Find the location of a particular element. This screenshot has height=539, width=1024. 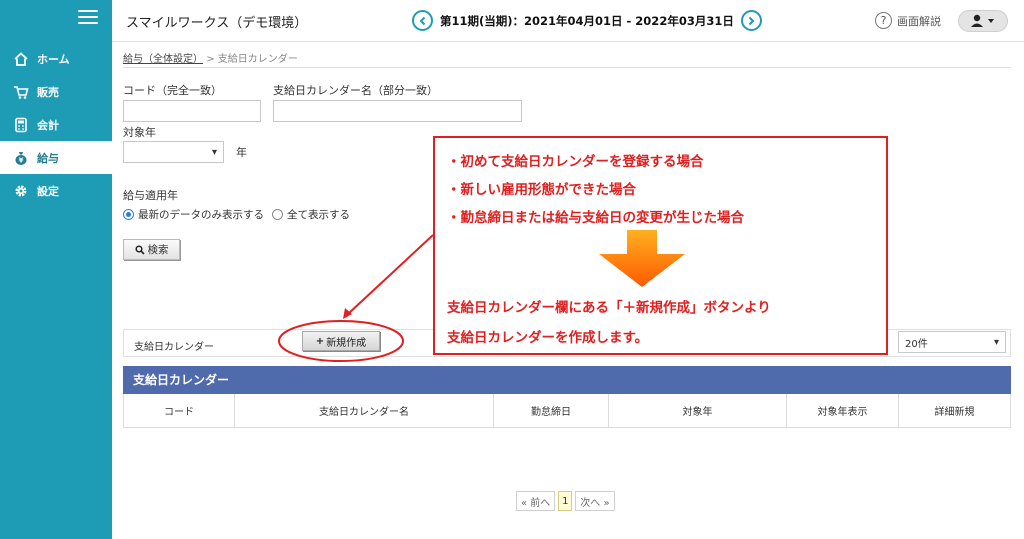

annotation-note-line2: 支給日カレンダーを作成します。 is located at coordinates (548, 338).